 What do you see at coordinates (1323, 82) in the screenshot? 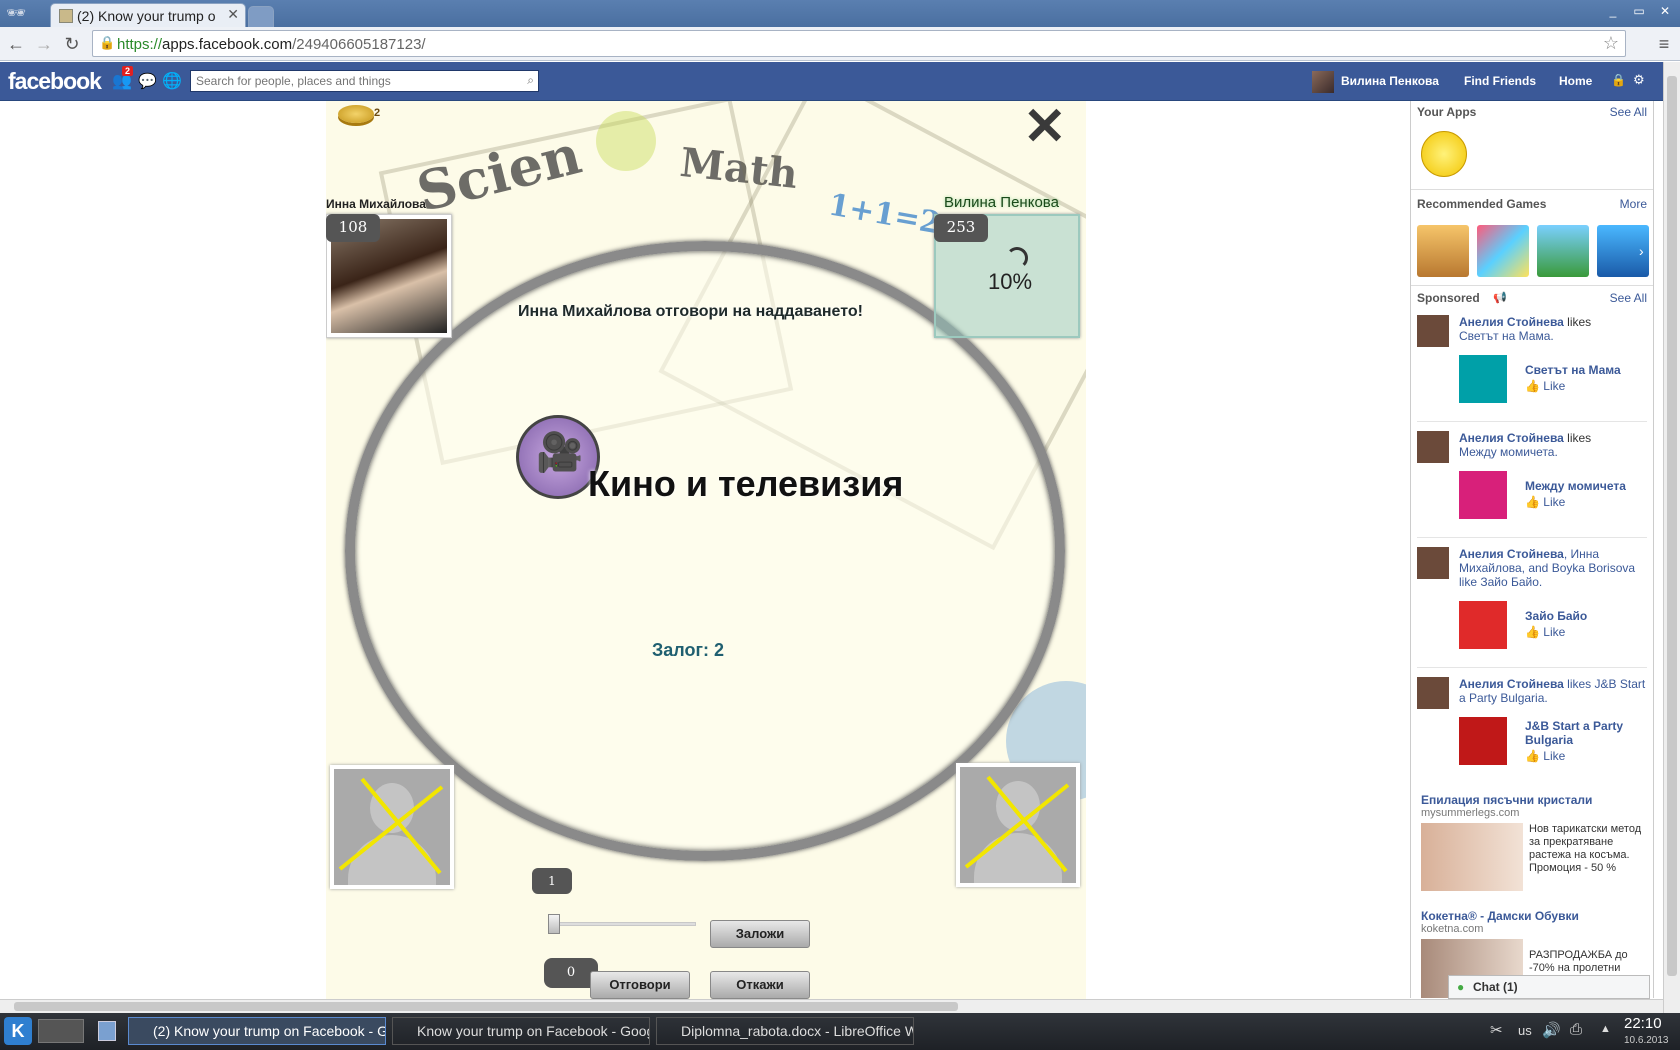
I see `user-avatar` at bounding box center [1323, 82].